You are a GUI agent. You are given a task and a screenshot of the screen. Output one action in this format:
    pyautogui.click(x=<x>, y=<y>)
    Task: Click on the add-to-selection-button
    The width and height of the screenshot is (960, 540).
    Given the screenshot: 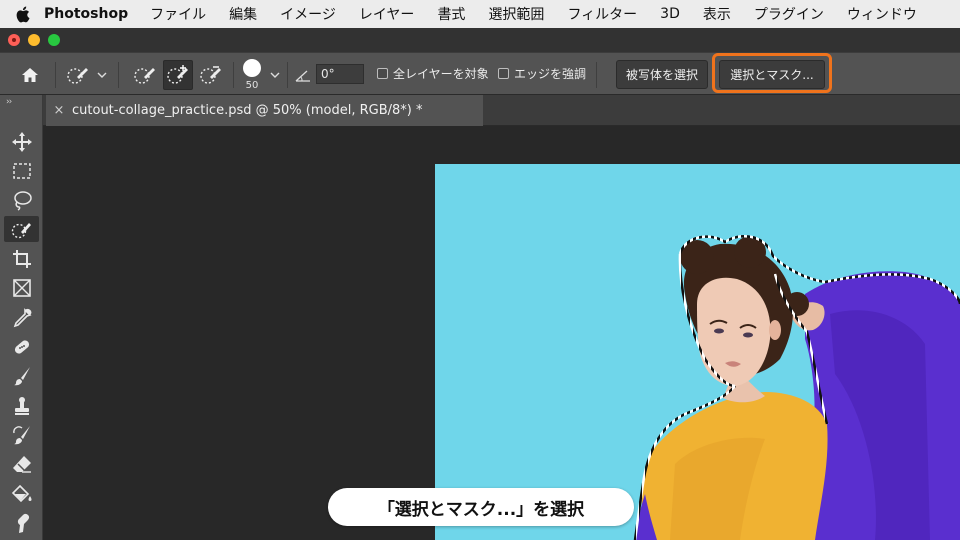 What is the action you would take?
    pyautogui.click(x=178, y=75)
    